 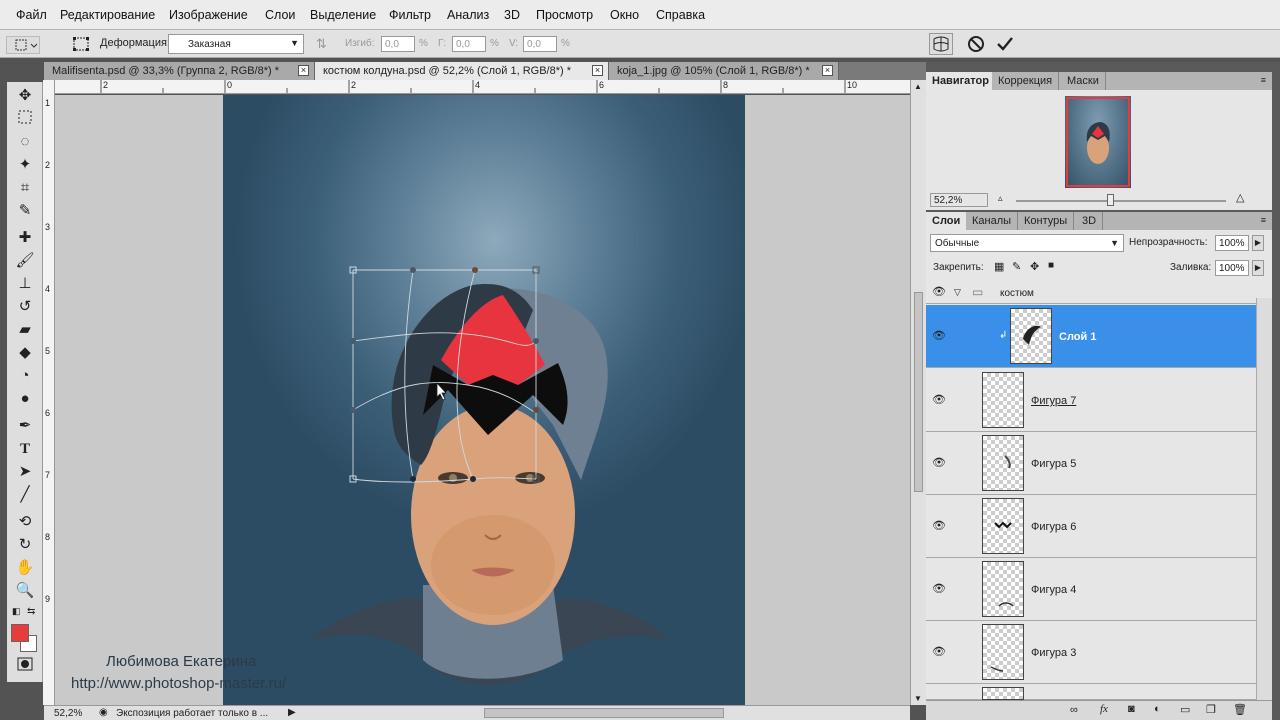 What do you see at coordinates (25, 261) in the screenshot?
I see `brush-tool-icon: 🖌` at bounding box center [25, 261].